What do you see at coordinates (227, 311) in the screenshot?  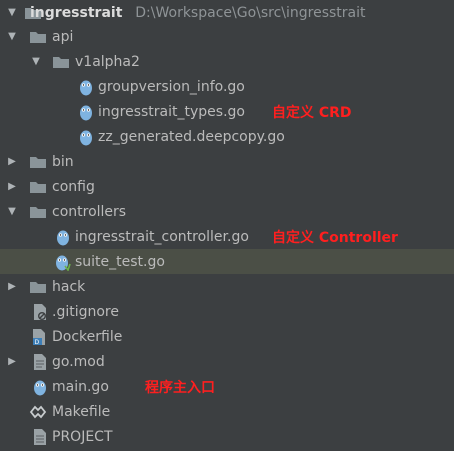 I see `tree-row-gitignore: .gitignore` at bounding box center [227, 311].